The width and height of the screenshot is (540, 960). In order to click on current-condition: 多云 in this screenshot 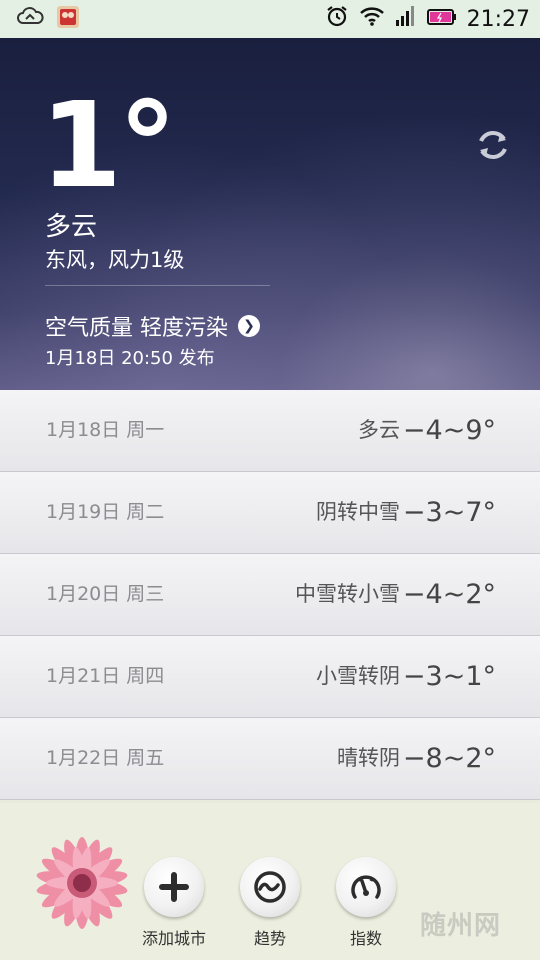, I will do `click(71, 227)`.